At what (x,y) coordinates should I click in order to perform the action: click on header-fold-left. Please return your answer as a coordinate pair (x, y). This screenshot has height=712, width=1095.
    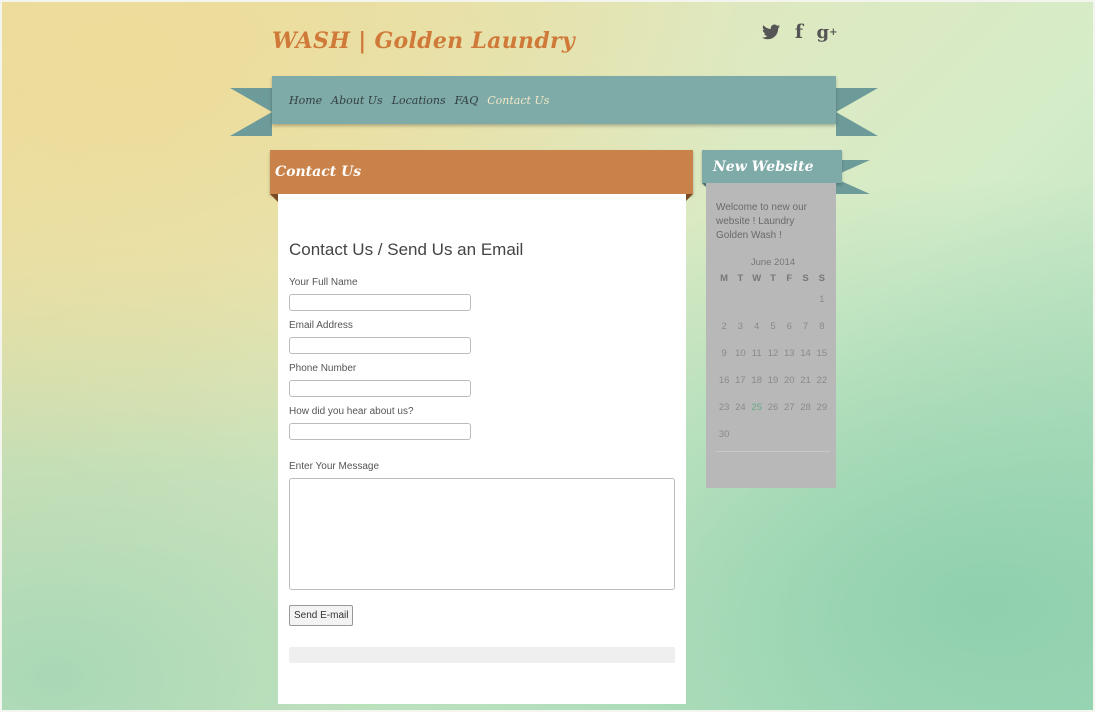
    Looking at the image, I should click on (274, 198).